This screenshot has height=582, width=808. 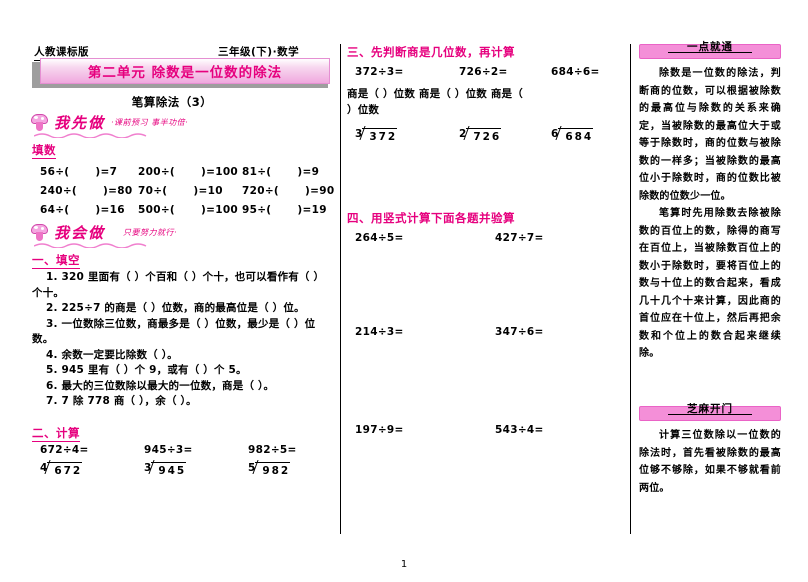 What do you see at coordinates (261, 190) in the screenshot?
I see `warmup-expr: 720÷(` at bounding box center [261, 190].